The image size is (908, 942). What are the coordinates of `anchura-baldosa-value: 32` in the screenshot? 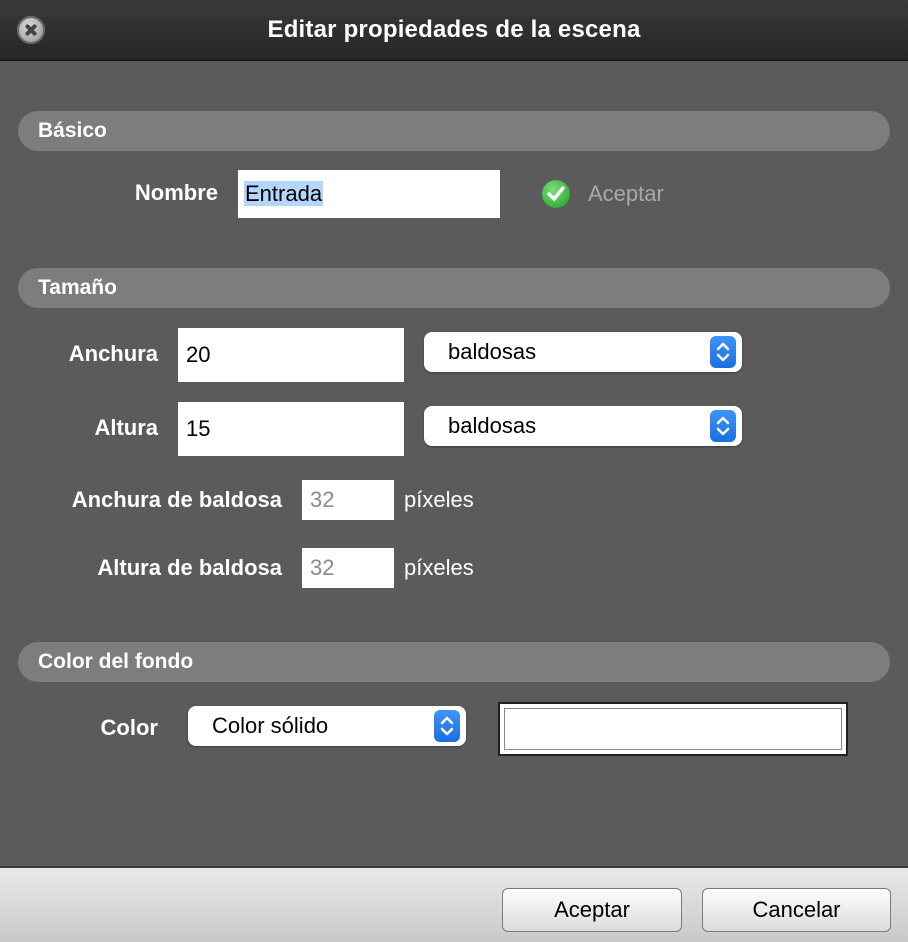 It's located at (322, 499).